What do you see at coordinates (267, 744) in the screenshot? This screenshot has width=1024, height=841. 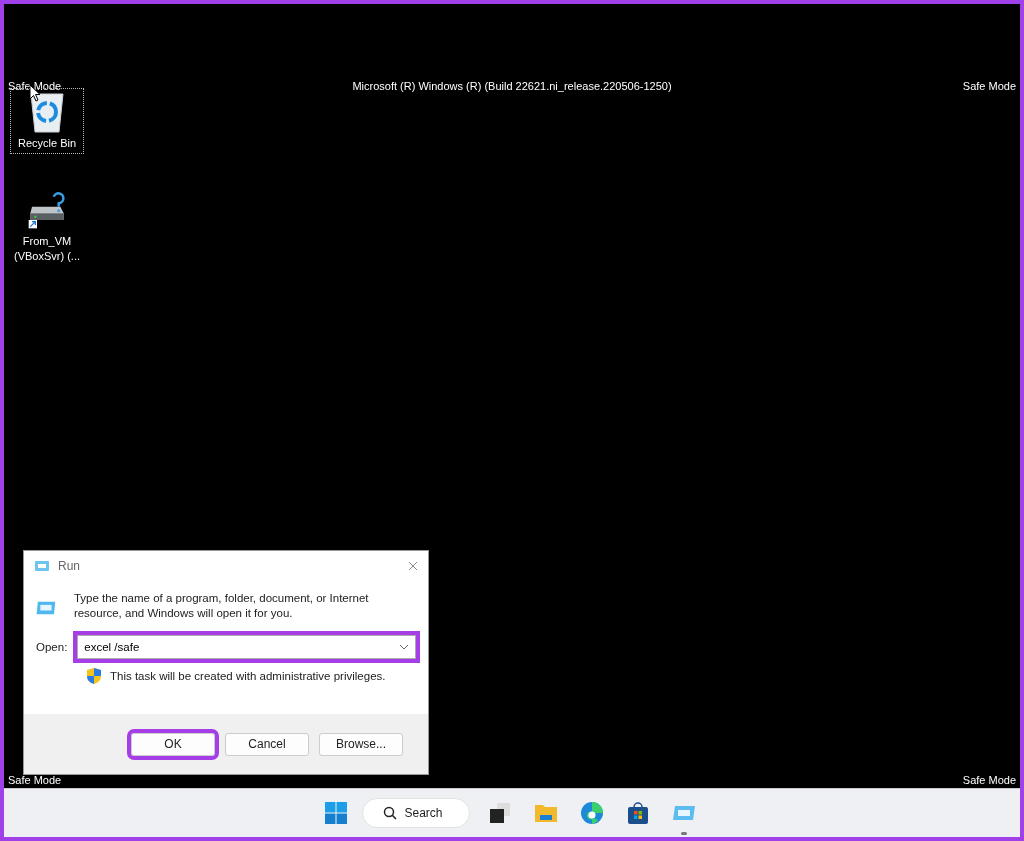 I see `dialog-button: Cancel` at bounding box center [267, 744].